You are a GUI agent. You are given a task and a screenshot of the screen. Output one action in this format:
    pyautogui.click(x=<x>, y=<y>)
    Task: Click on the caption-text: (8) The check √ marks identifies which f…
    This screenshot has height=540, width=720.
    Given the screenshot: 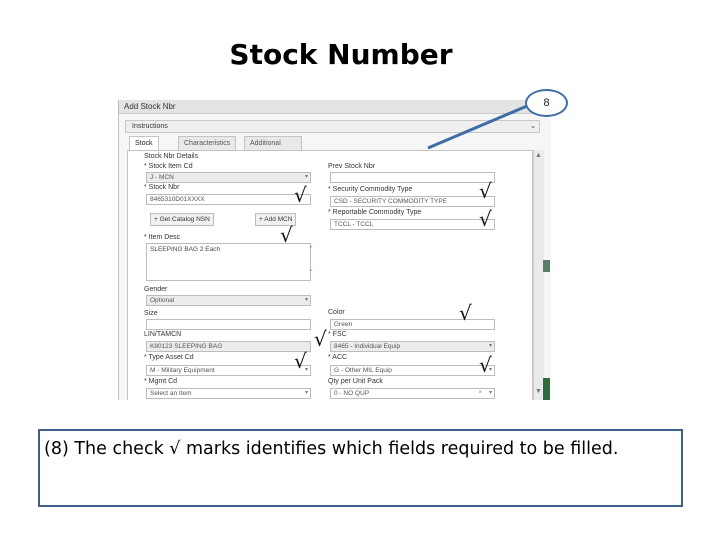 What is the action you would take?
    pyautogui.click(x=331, y=449)
    